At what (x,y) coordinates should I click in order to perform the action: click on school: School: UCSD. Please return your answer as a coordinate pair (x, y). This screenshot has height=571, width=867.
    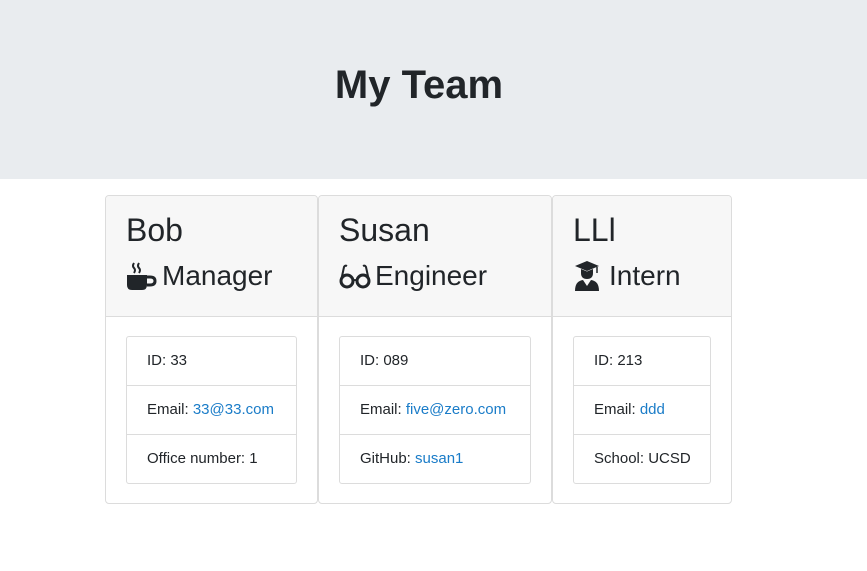
    Looking at the image, I should click on (642, 458).